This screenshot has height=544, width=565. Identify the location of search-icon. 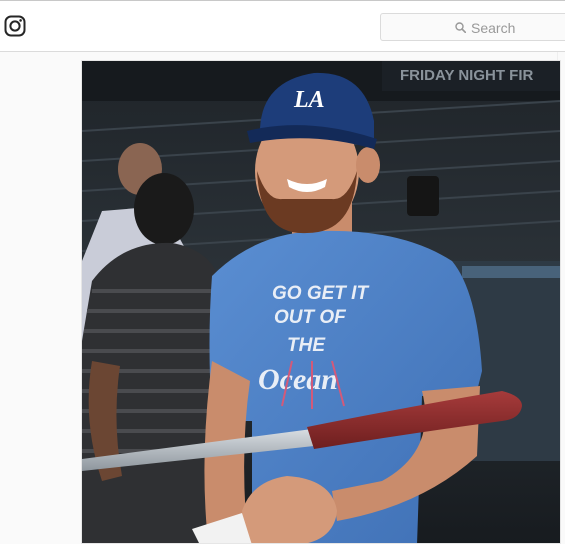
(463, 28).